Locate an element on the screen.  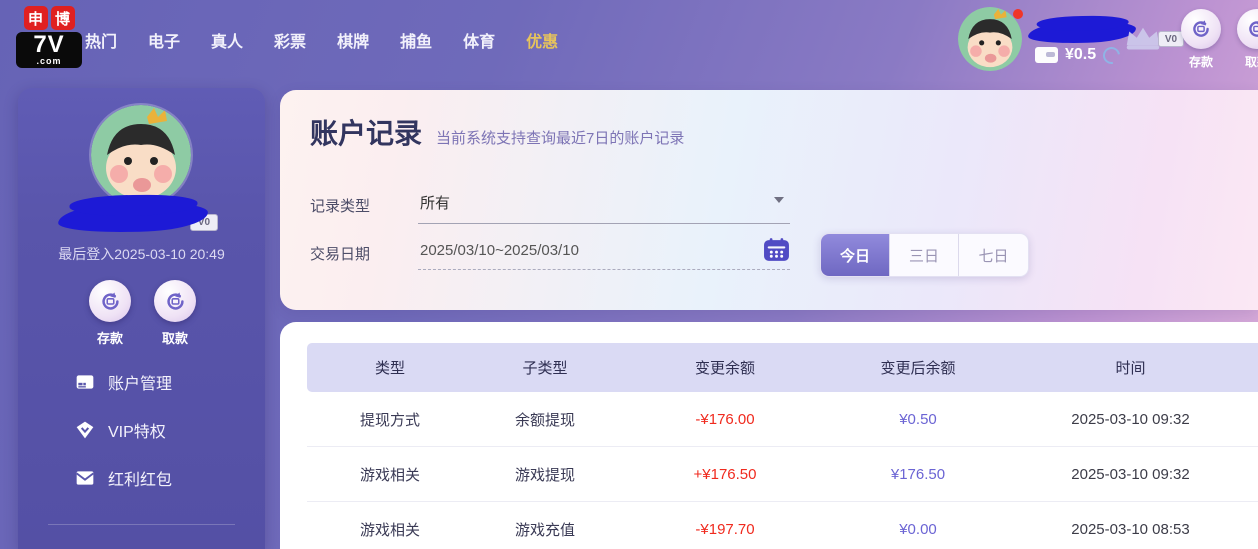
avatar is located at coordinates (990, 39).